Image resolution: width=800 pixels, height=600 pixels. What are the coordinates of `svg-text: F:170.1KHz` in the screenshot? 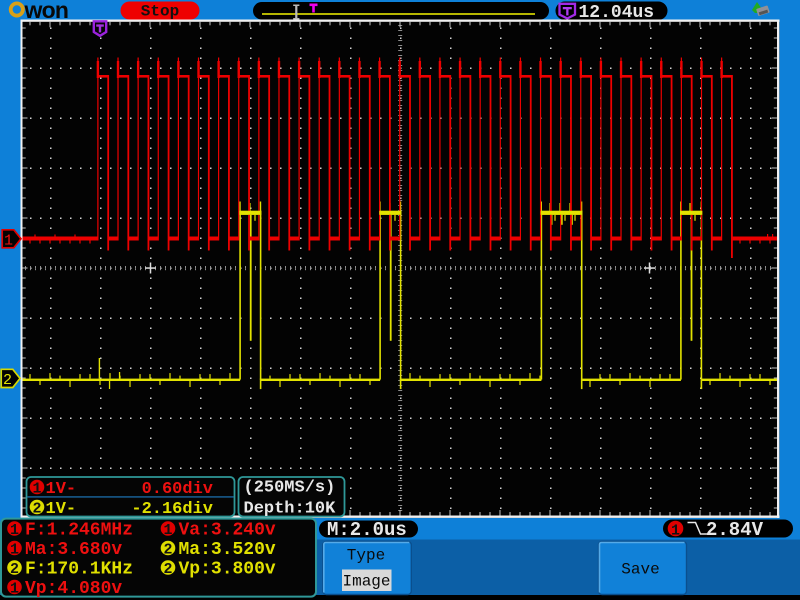 It's located at (79, 569).